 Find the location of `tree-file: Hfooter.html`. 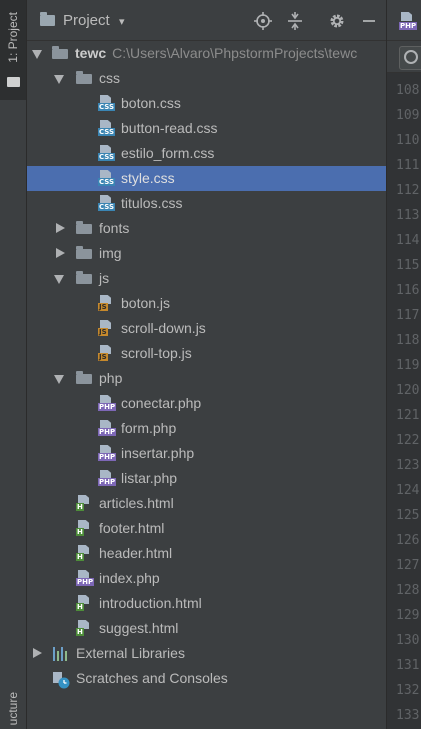

tree-file: Hfooter.html is located at coordinates (206, 528).